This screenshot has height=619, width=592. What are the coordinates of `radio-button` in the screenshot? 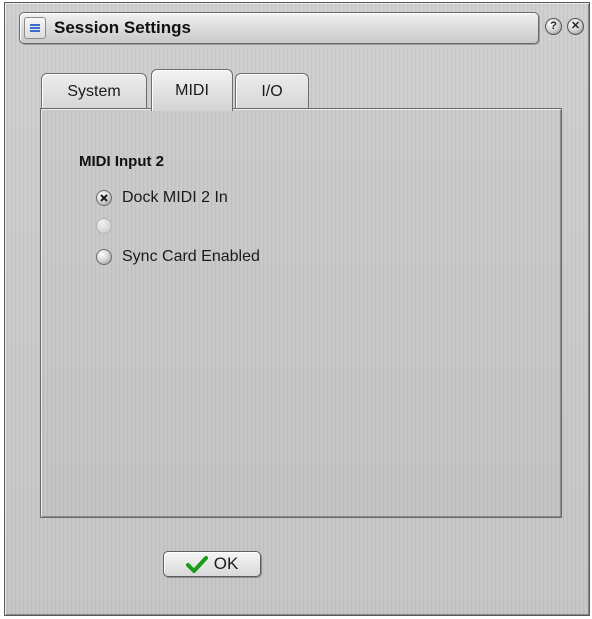 It's located at (104, 257).